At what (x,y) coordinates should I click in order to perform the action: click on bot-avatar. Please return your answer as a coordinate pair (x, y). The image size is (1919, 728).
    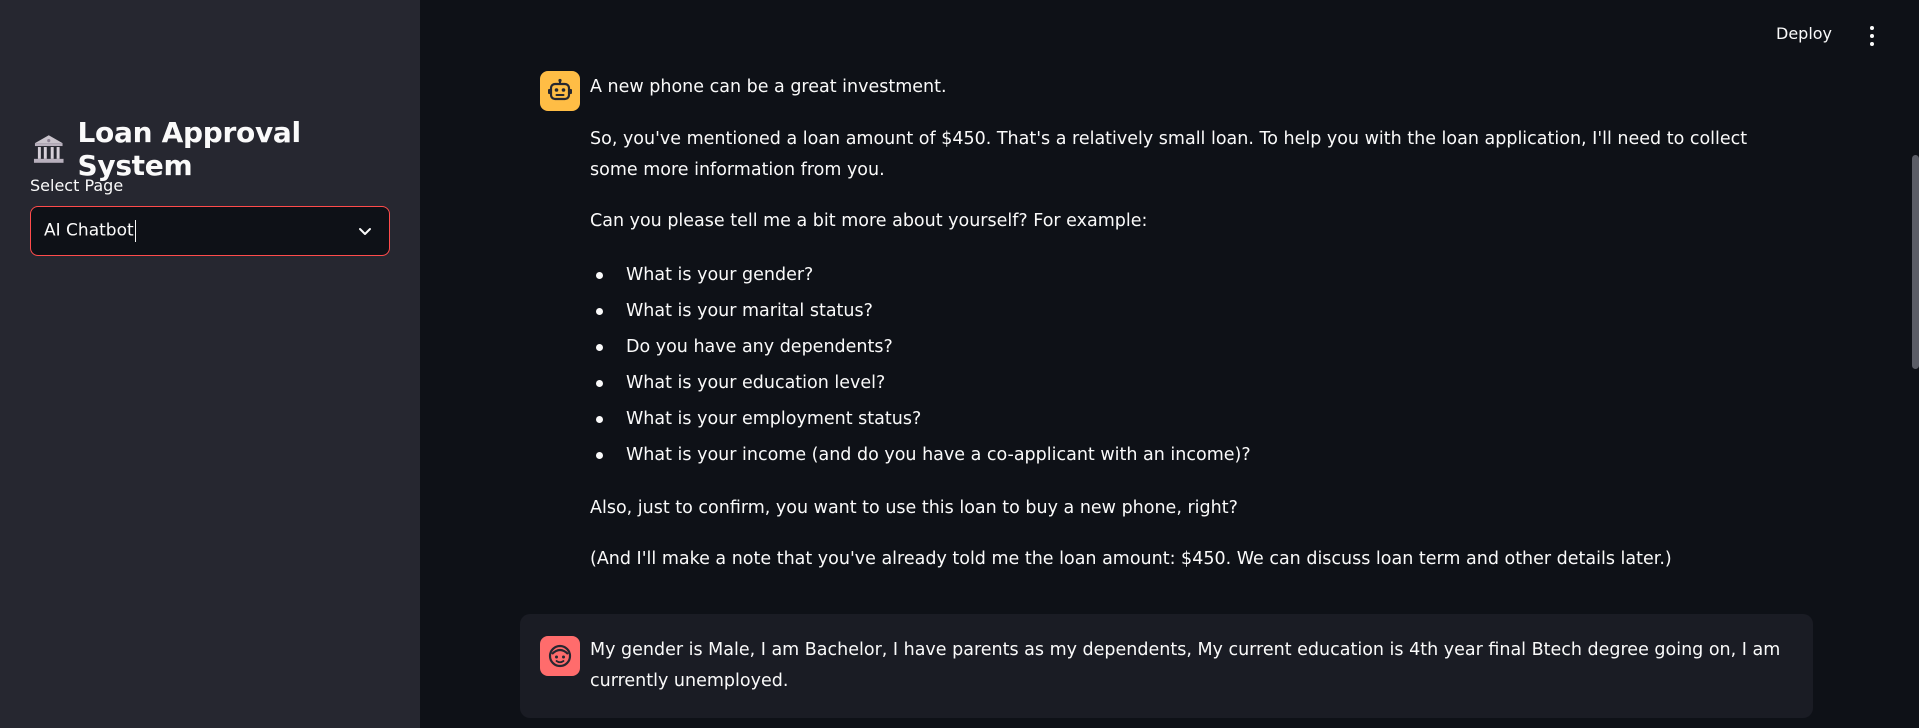
    Looking at the image, I should click on (560, 91).